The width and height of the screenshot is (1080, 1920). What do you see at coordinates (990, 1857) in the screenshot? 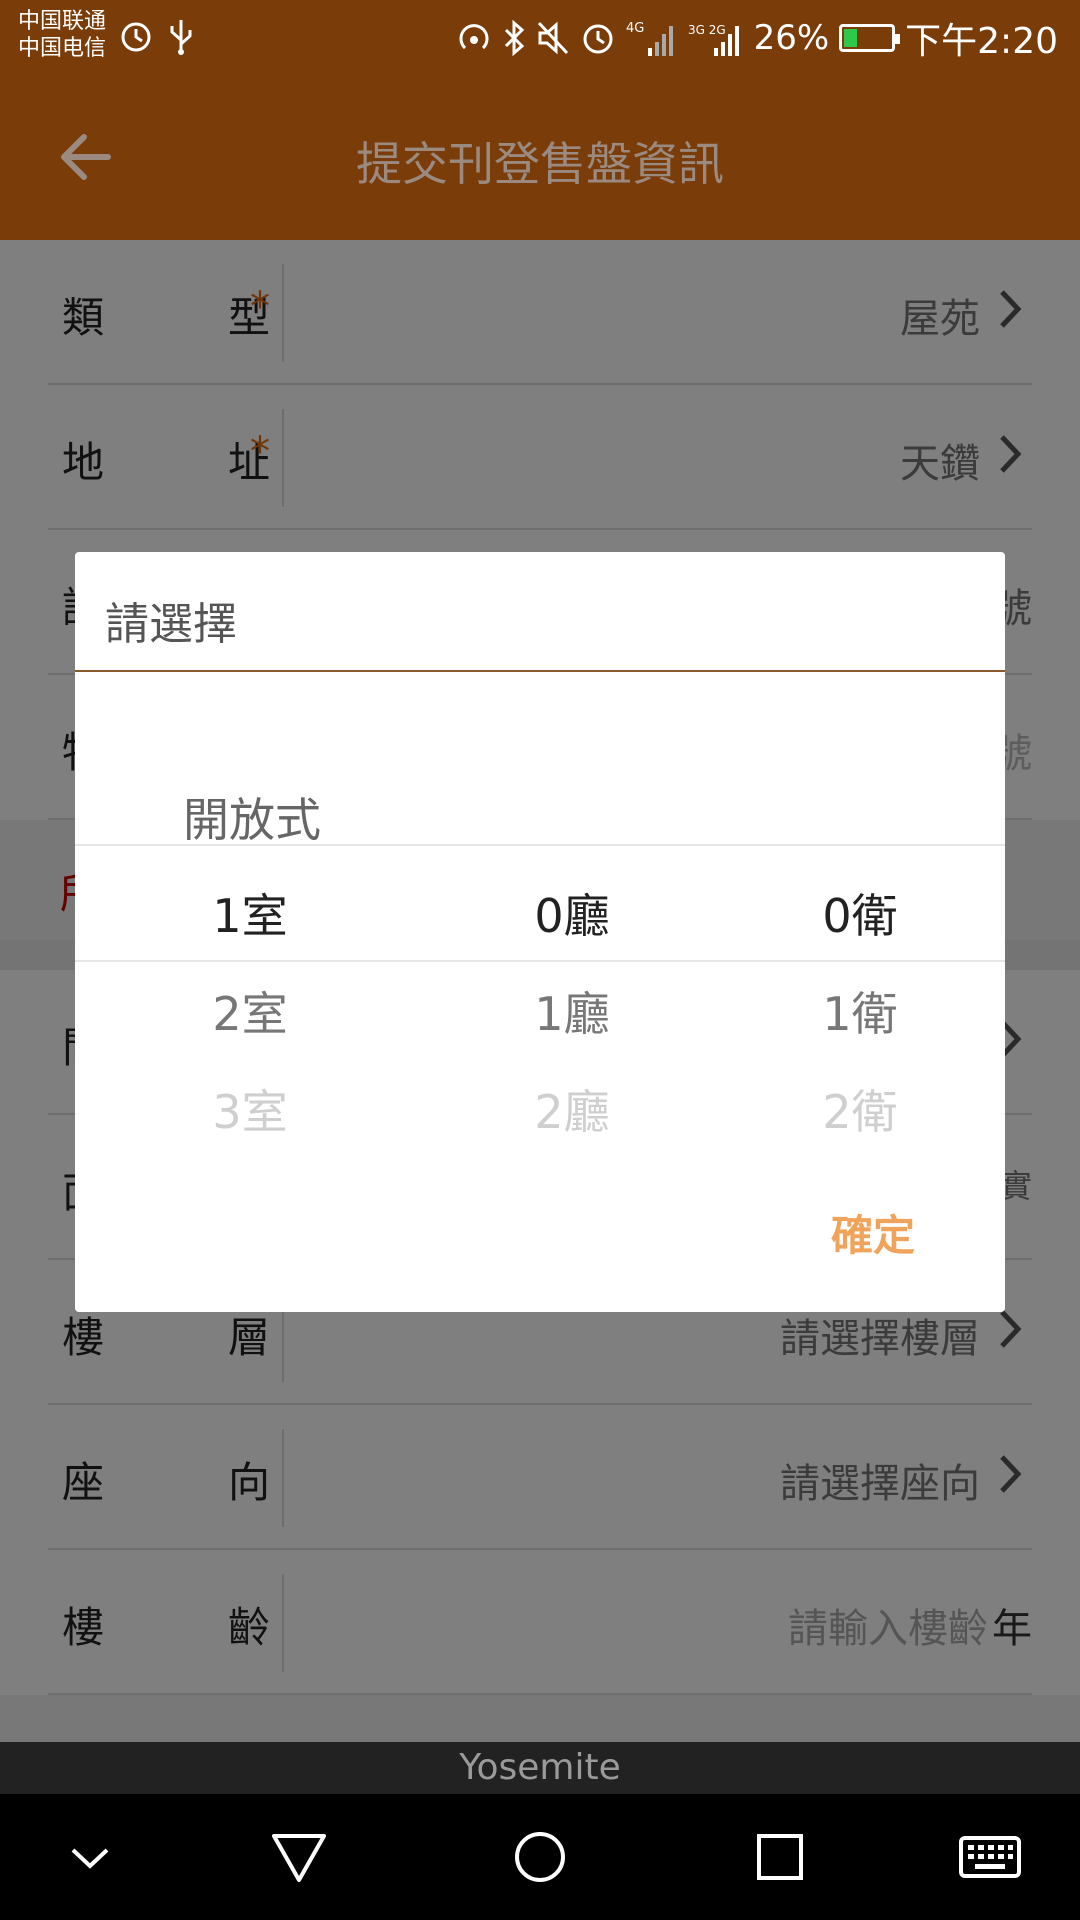
I see `keyboard-icon` at bounding box center [990, 1857].